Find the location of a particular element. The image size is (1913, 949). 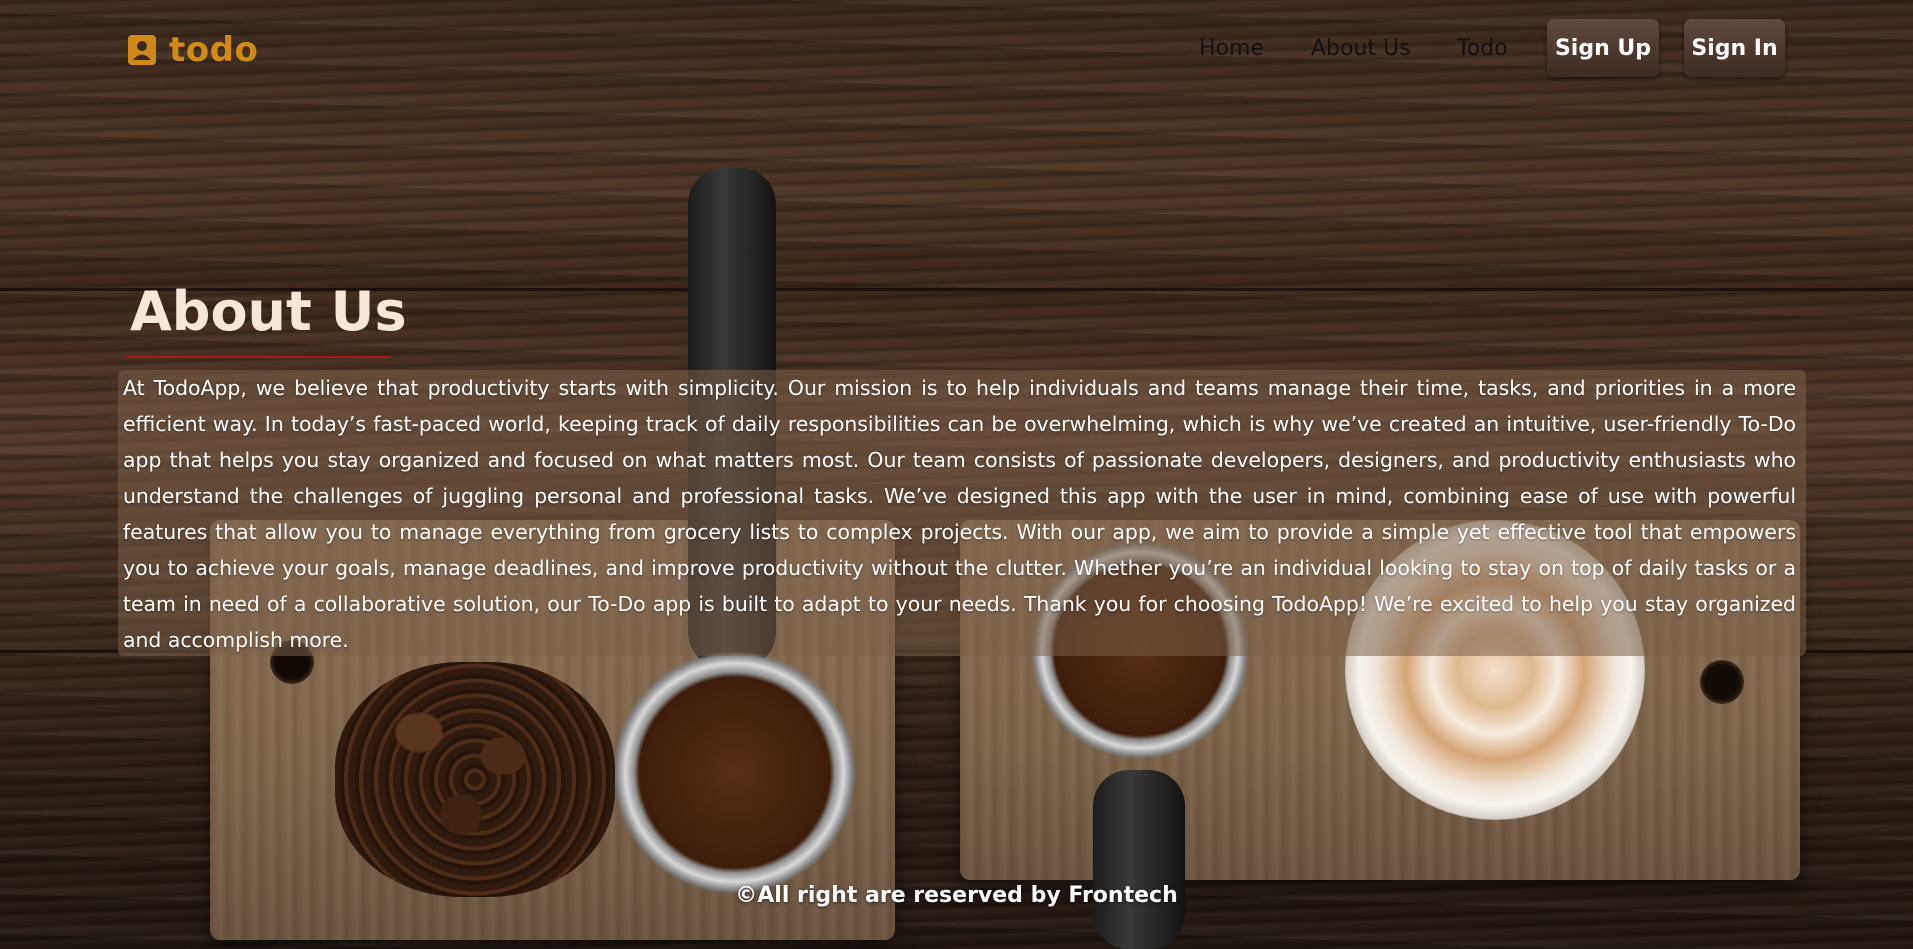

portafilter is located at coordinates (734, 772).